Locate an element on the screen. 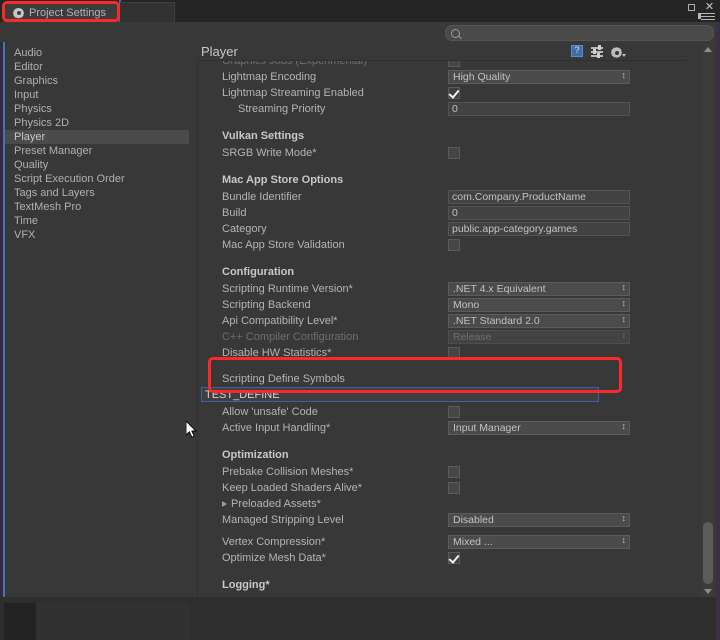 This screenshot has width=720, height=640. scrollbar-thumb is located at coordinates (708, 553).